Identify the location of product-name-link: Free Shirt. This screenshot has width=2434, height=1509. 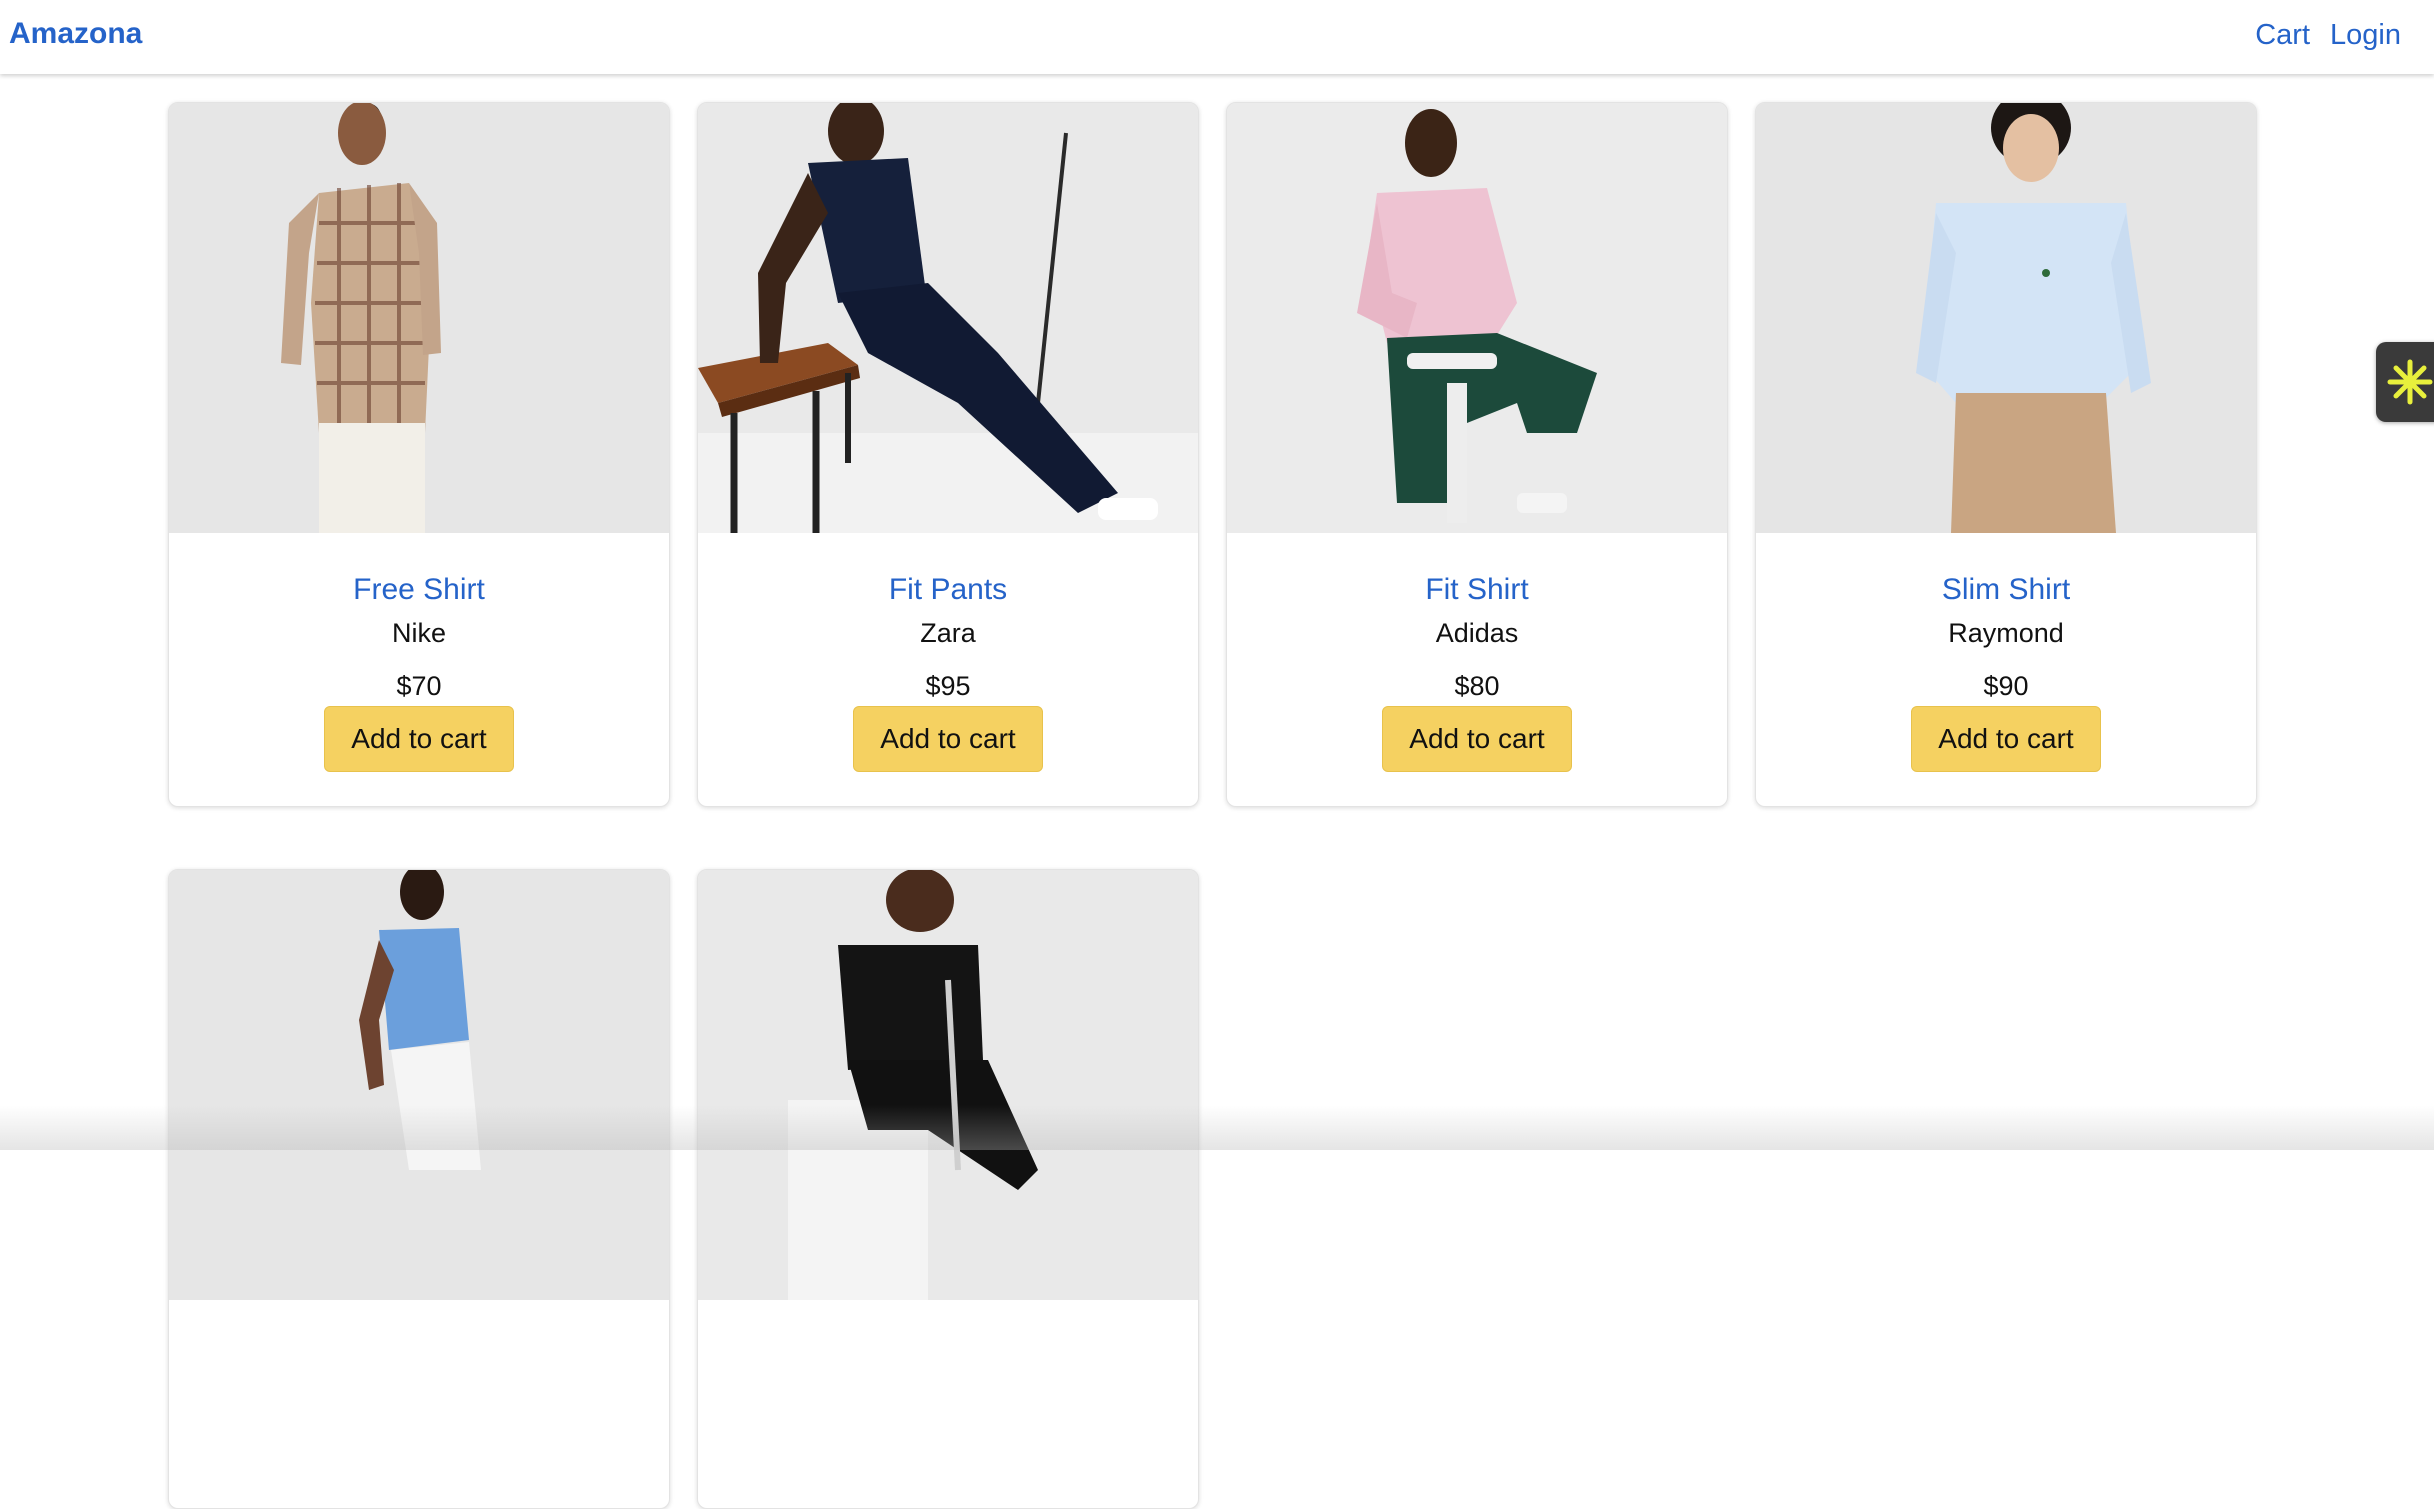
(419, 590).